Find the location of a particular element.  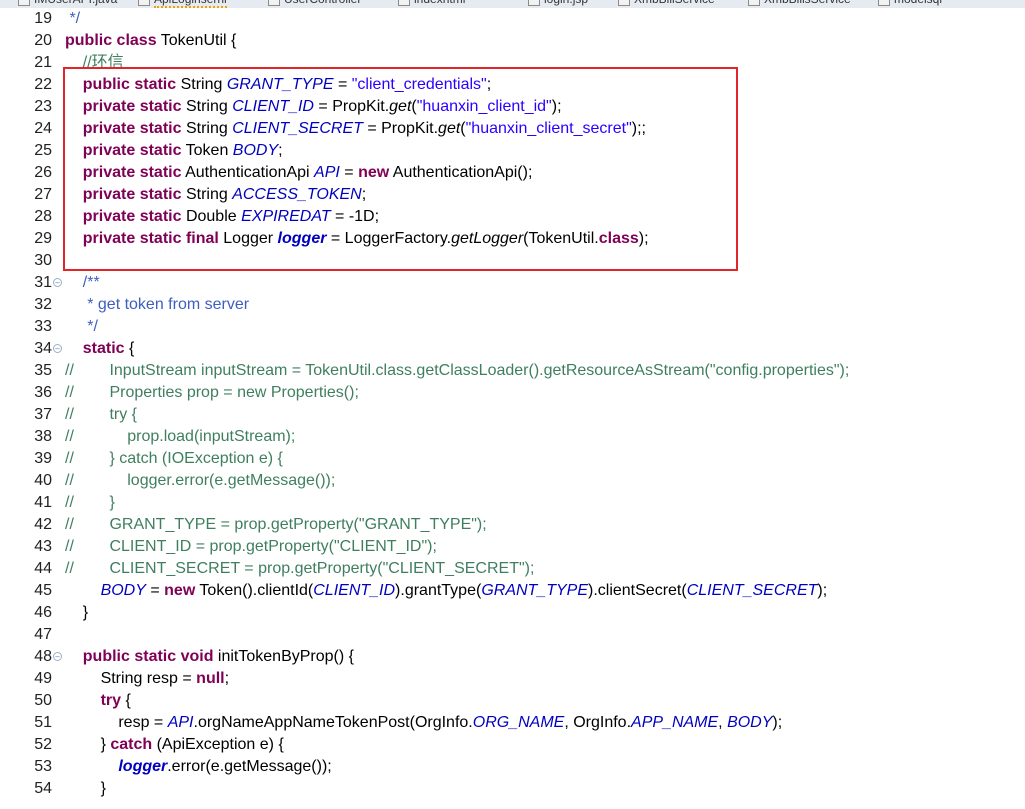

line-number: 20 is located at coordinates (43, 40).